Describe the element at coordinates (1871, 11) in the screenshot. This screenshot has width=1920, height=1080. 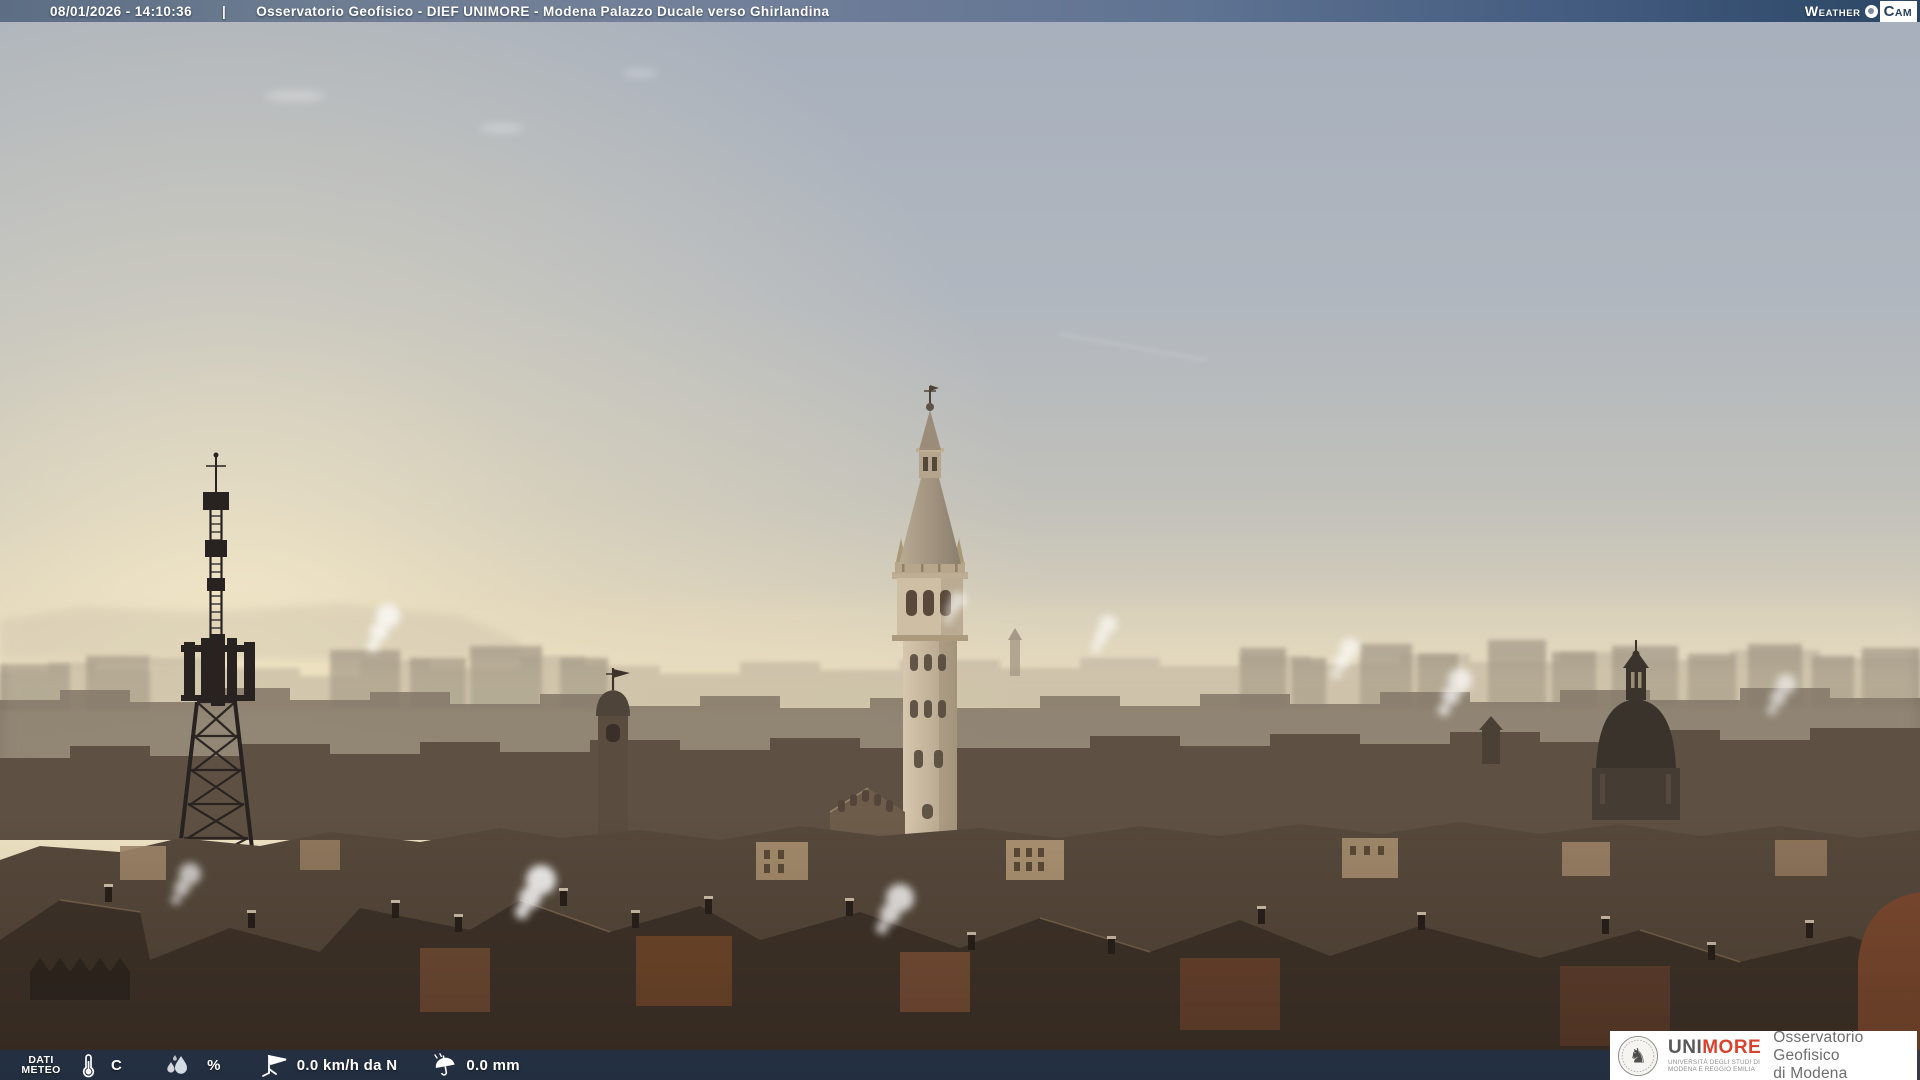
I see `camera-lens-icon` at that location.